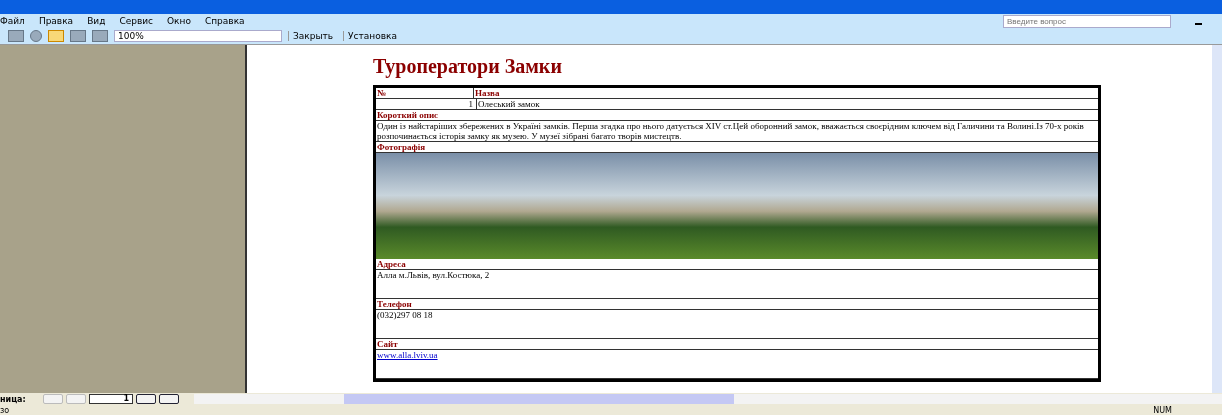  I want to click on page-label: ница:, so click(13, 399).